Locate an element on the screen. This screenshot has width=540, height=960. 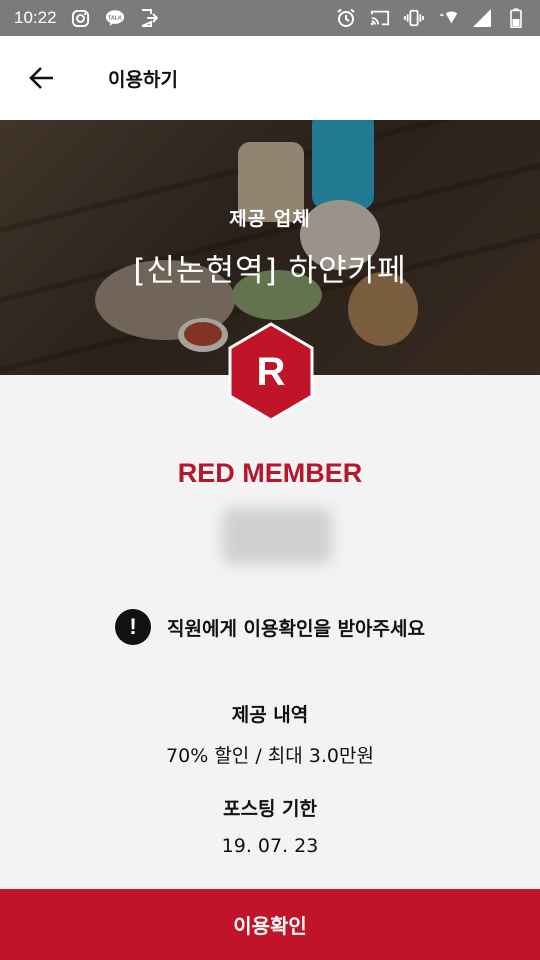
notice: ! 직원에게 이용확인을 받아주세요 is located at coordinates (270, 627).